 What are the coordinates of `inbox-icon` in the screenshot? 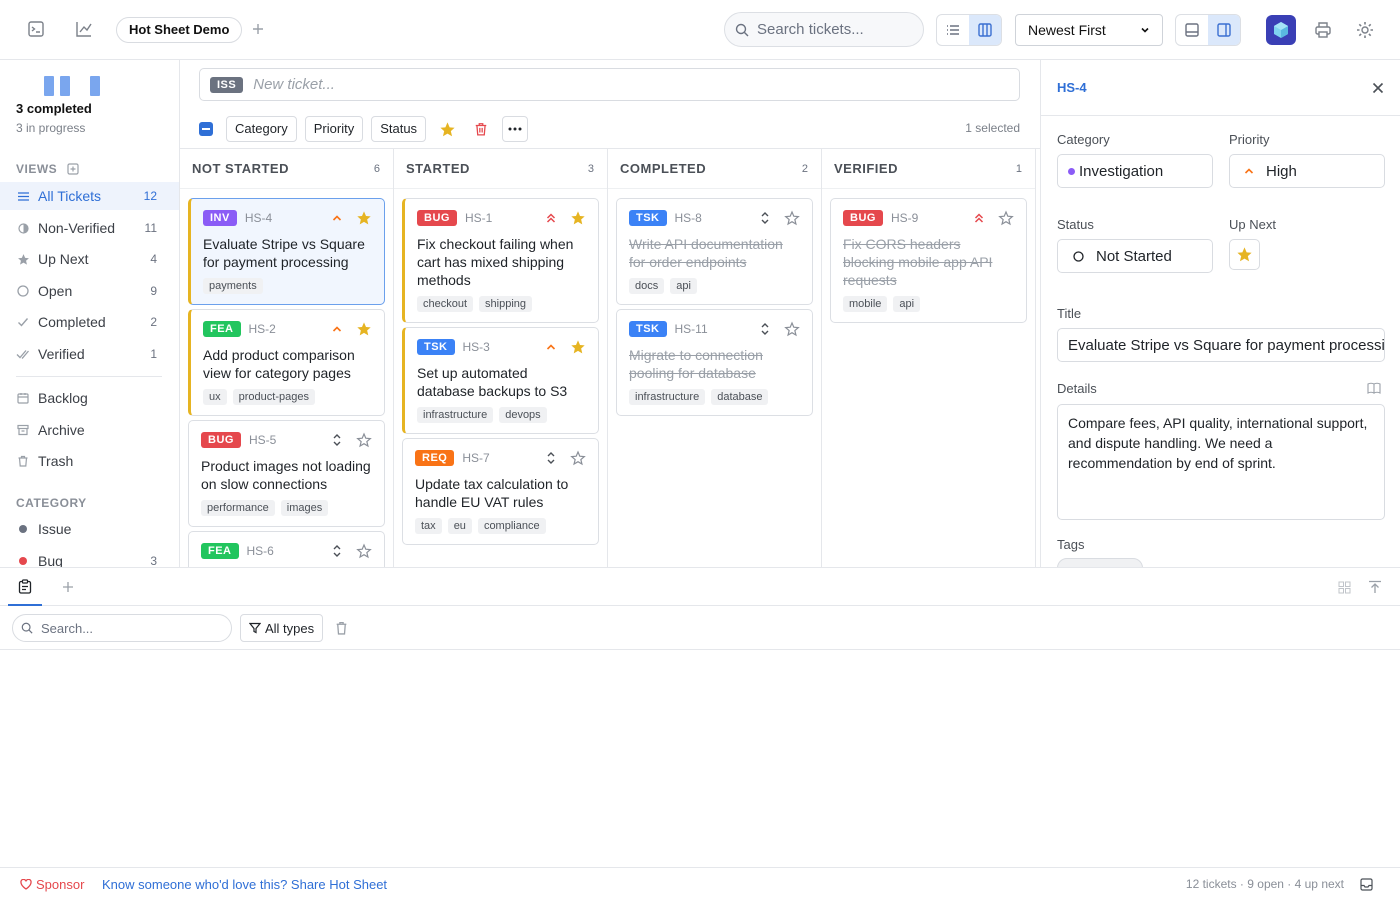 It's located at (1366, 884).